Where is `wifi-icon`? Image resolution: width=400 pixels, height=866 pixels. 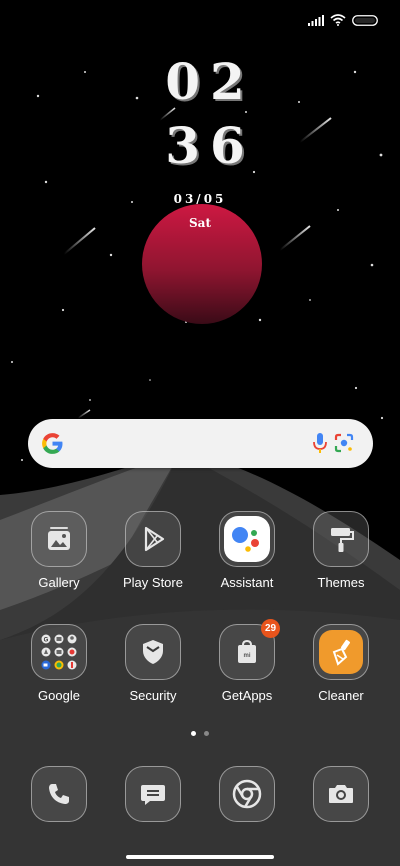 wifi-icon is located at coordinates (338, 20).